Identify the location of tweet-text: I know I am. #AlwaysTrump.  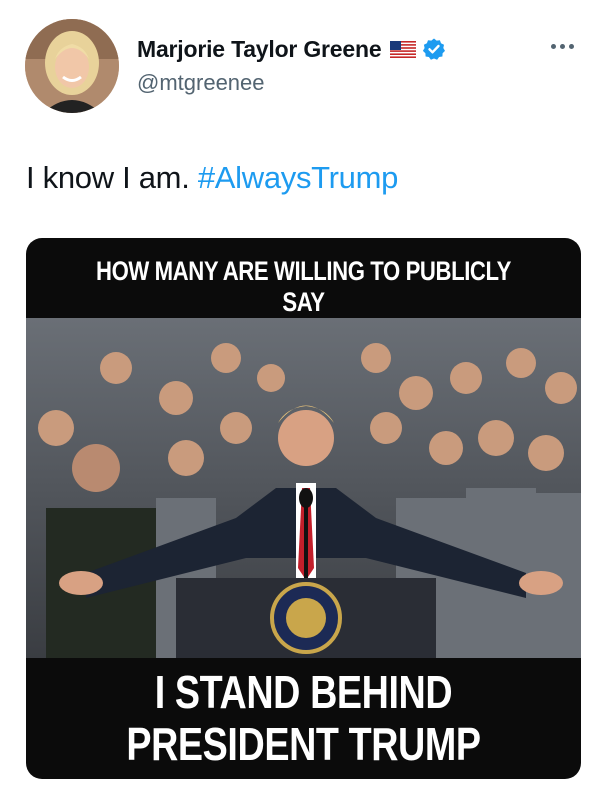
(212, 178).